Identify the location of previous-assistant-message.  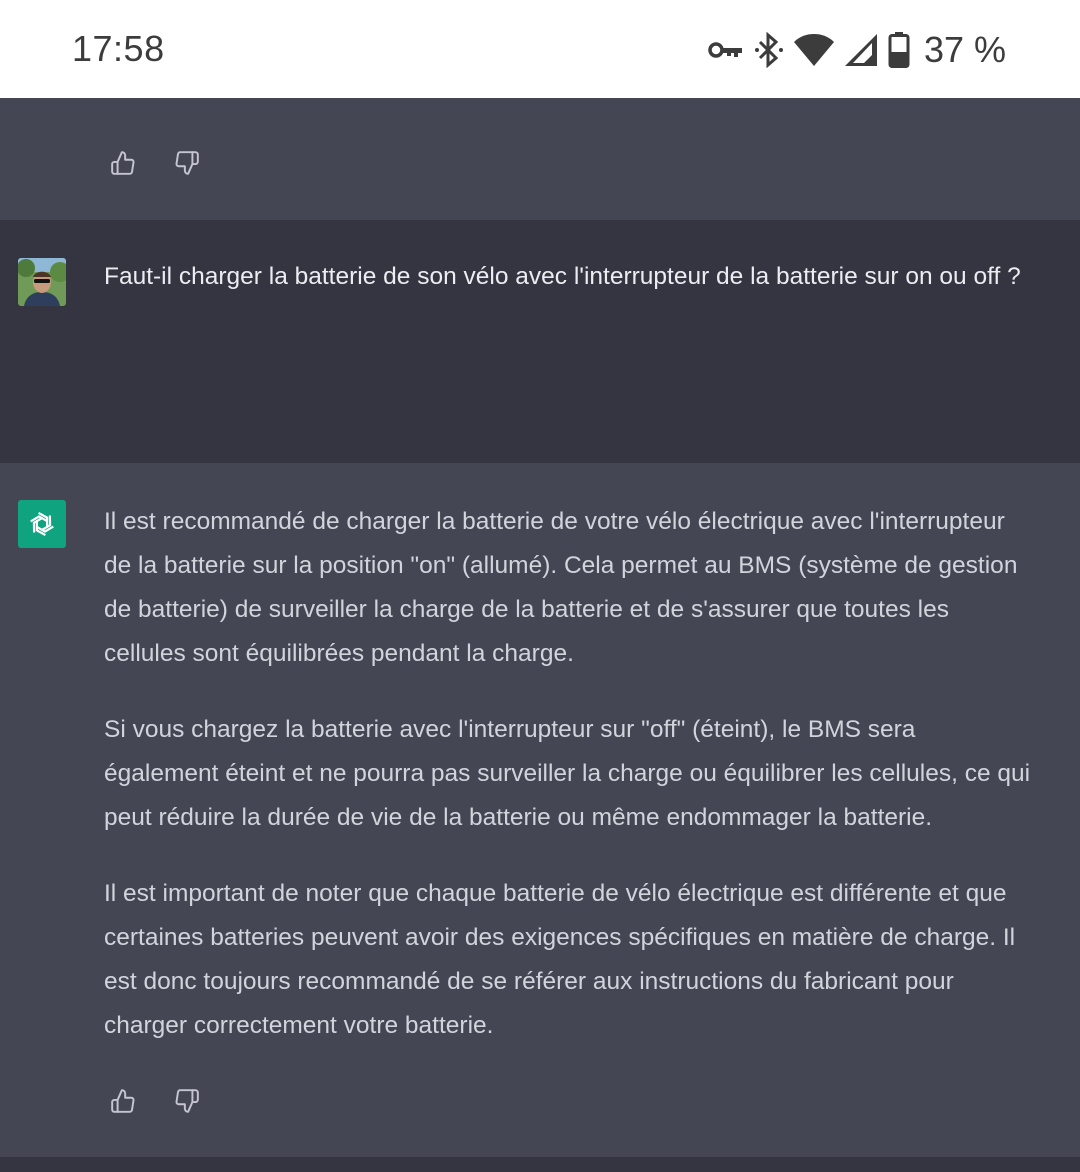
(540, 159).